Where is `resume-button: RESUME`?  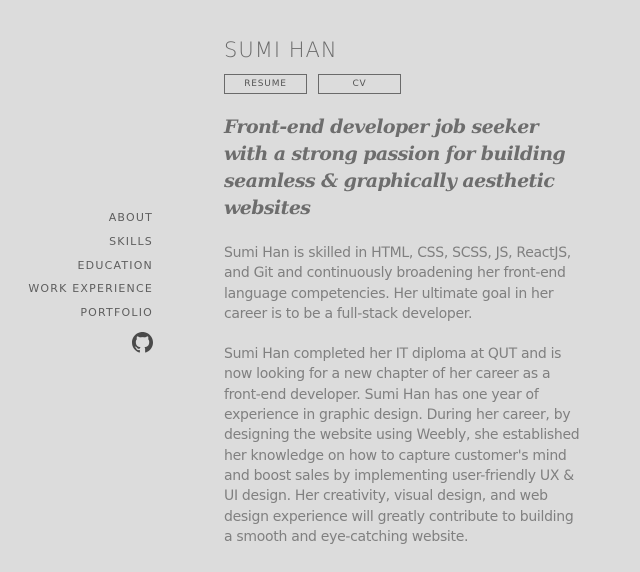
resume-button: RESUME is located at coordinates (265, 84).